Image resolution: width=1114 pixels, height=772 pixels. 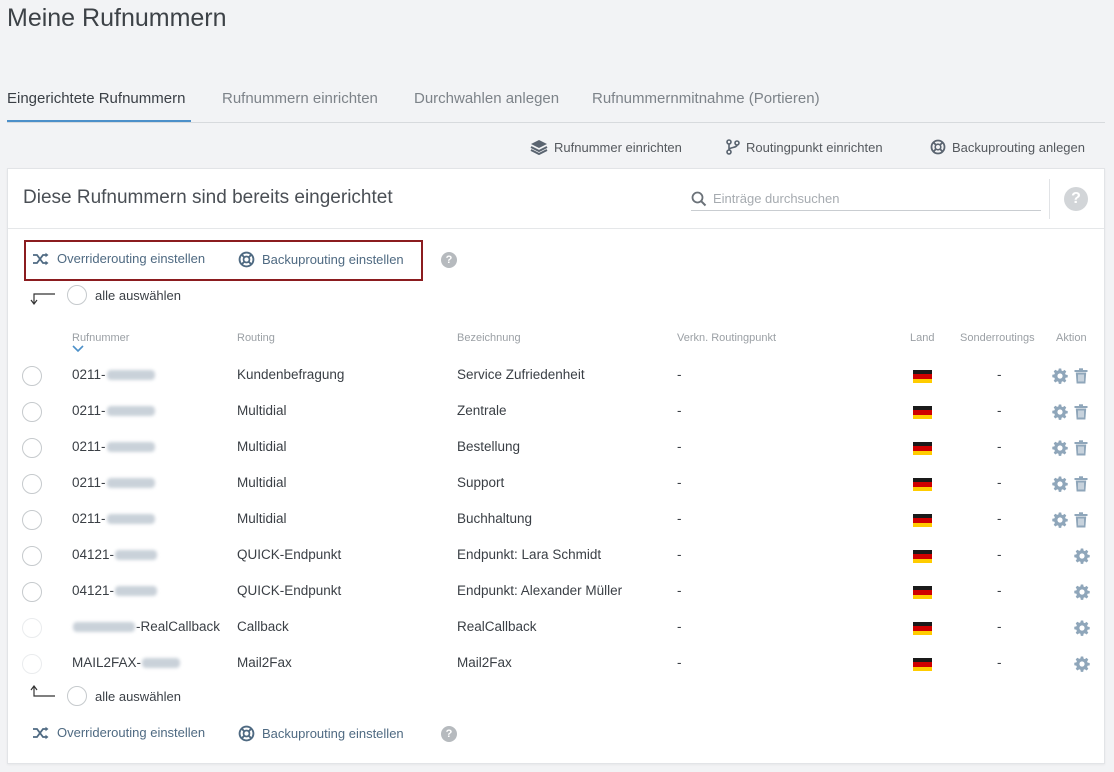 I want to click on tab-rufnummern-einrichten: Rufnummern einrichten, so click(x=300, y=98).